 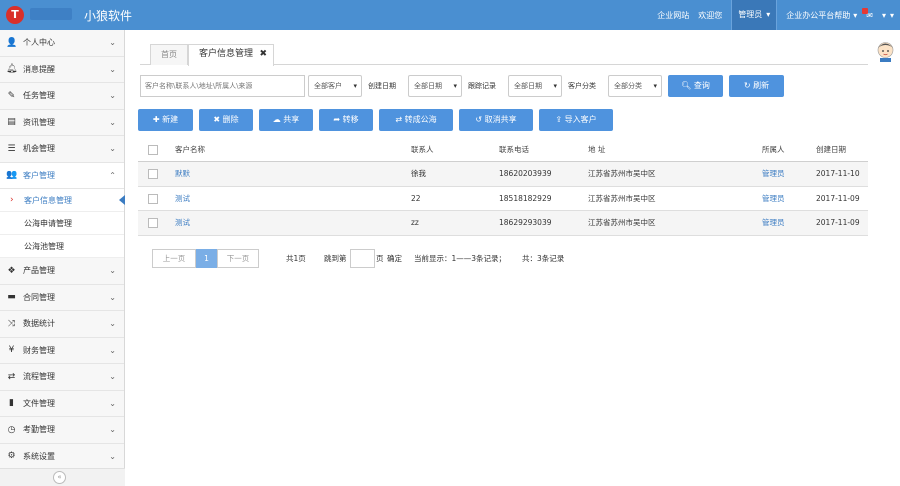 What do you see at coordinates (174, 258) in the screenshot?
I see `prev-page-button: 上一页` at bounding box center [174, 258].